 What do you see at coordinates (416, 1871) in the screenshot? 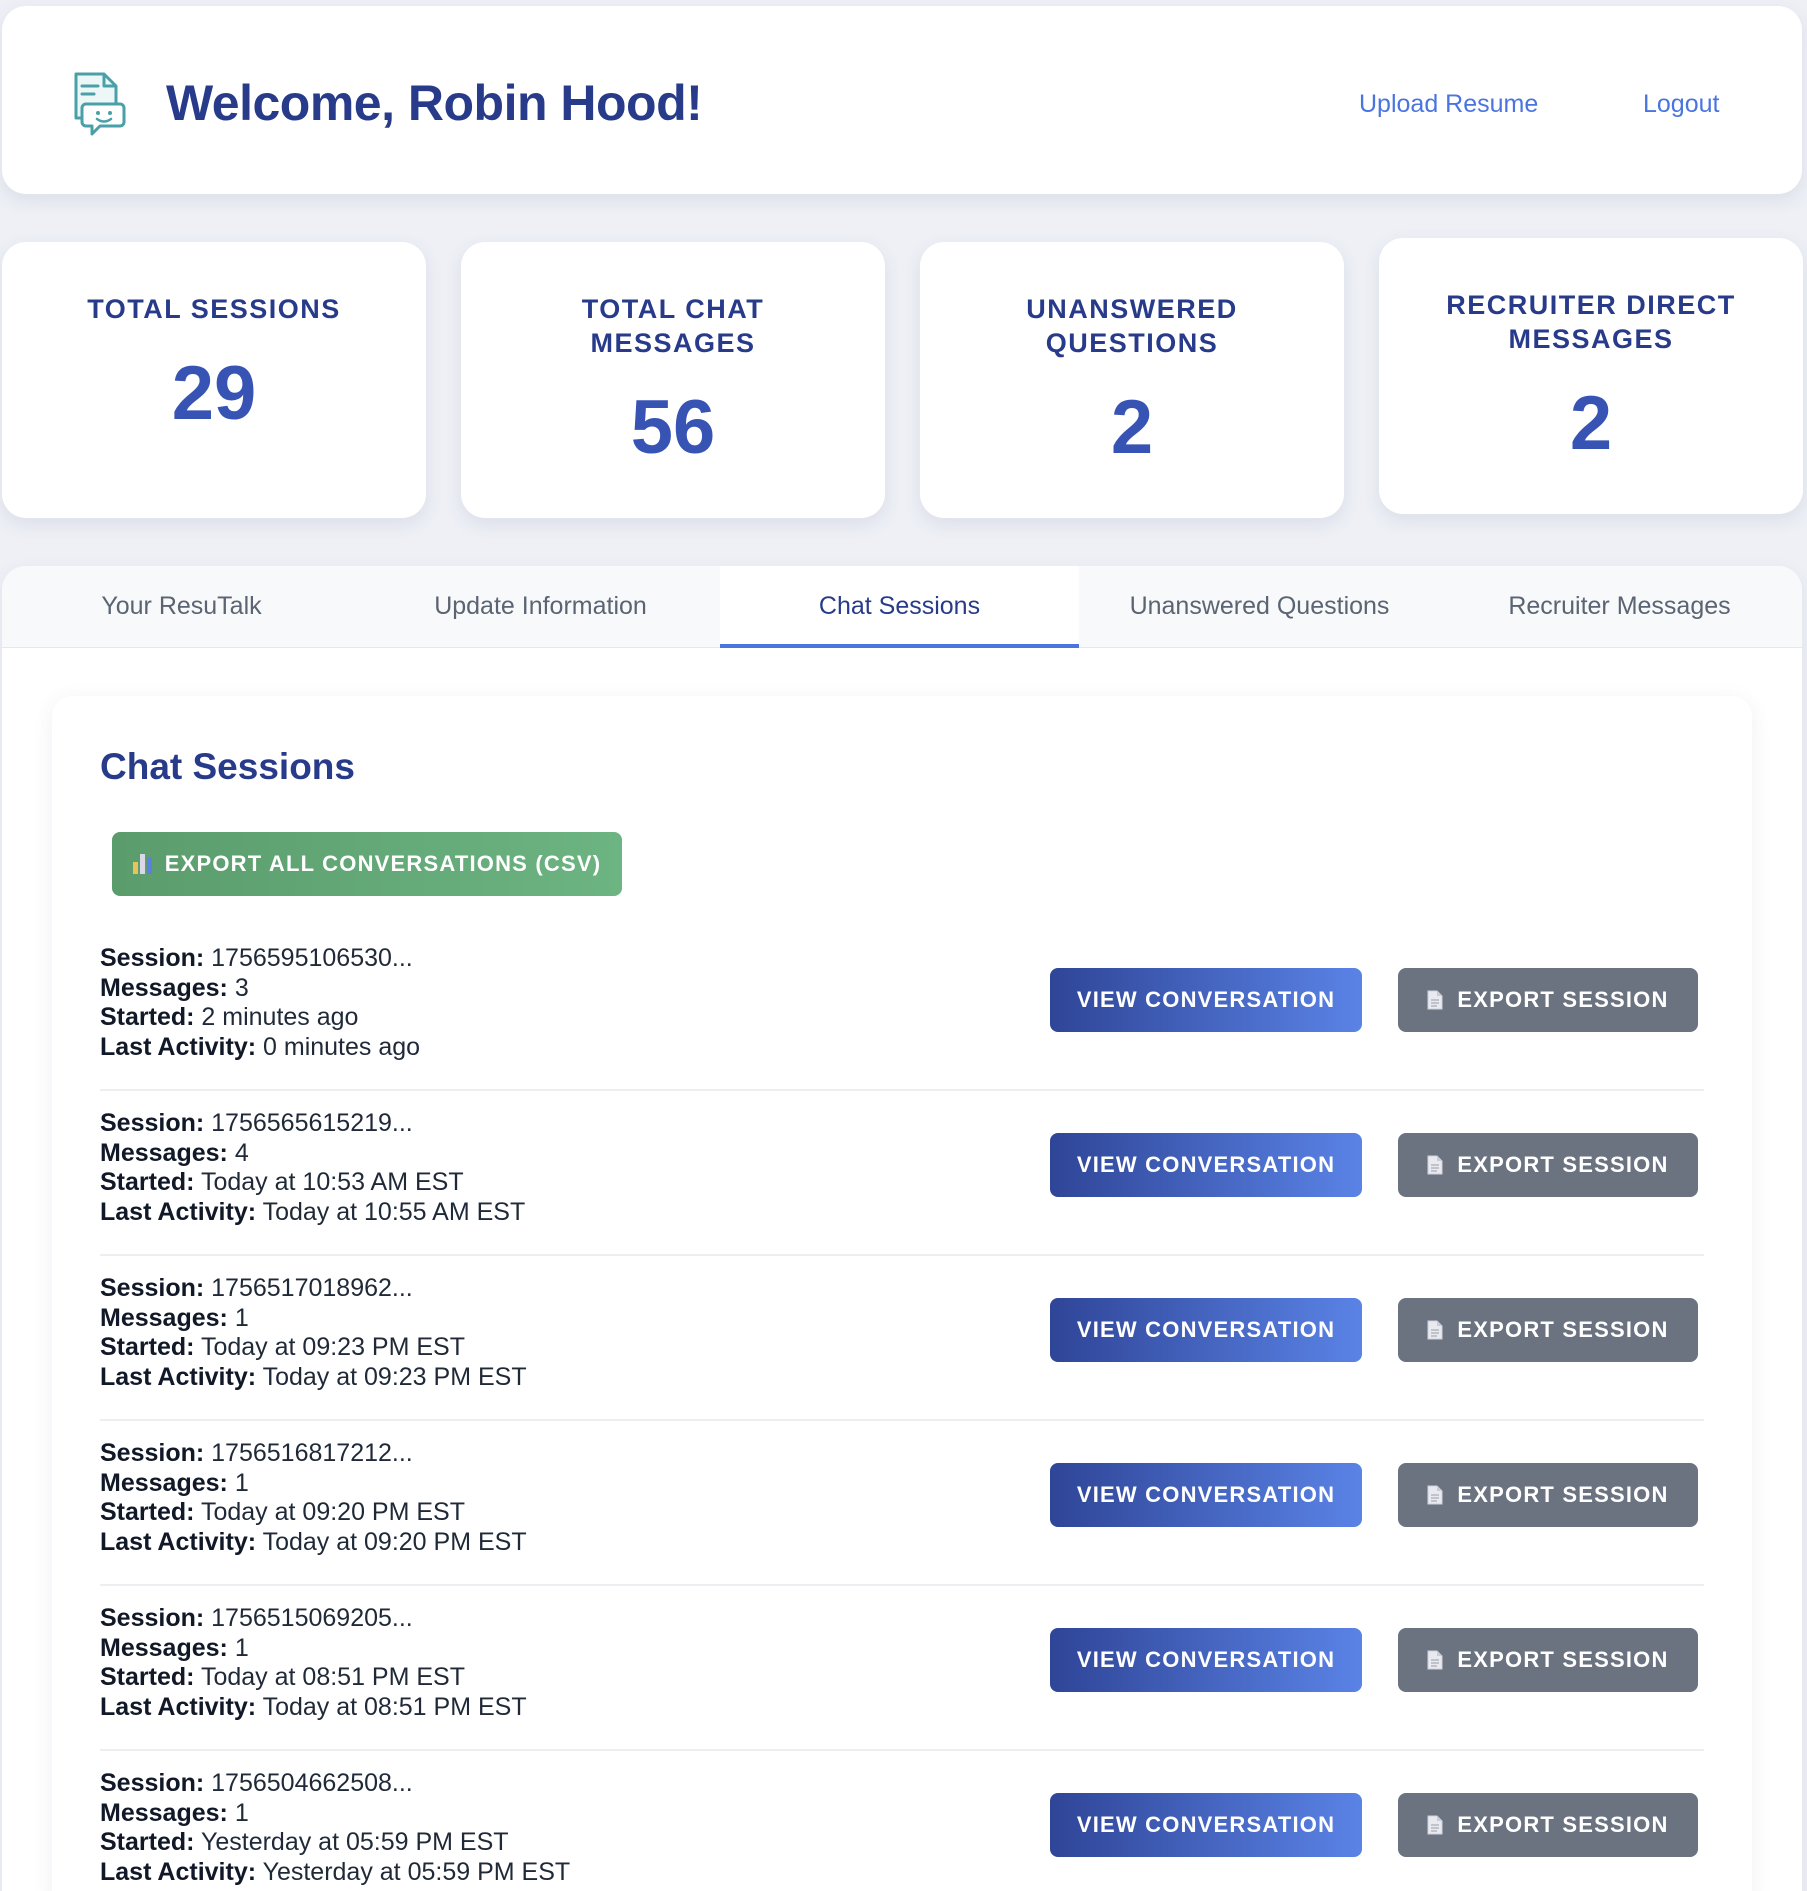
I see `last-activity-value: Yesterday at 05:59 PM EST` at bounding box center [416, 1871].